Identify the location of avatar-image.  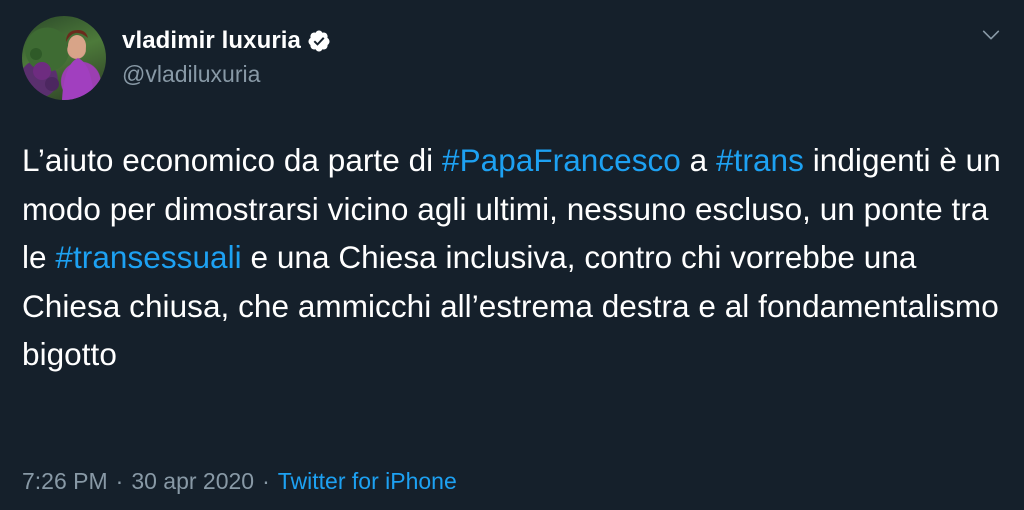
(62, 65).